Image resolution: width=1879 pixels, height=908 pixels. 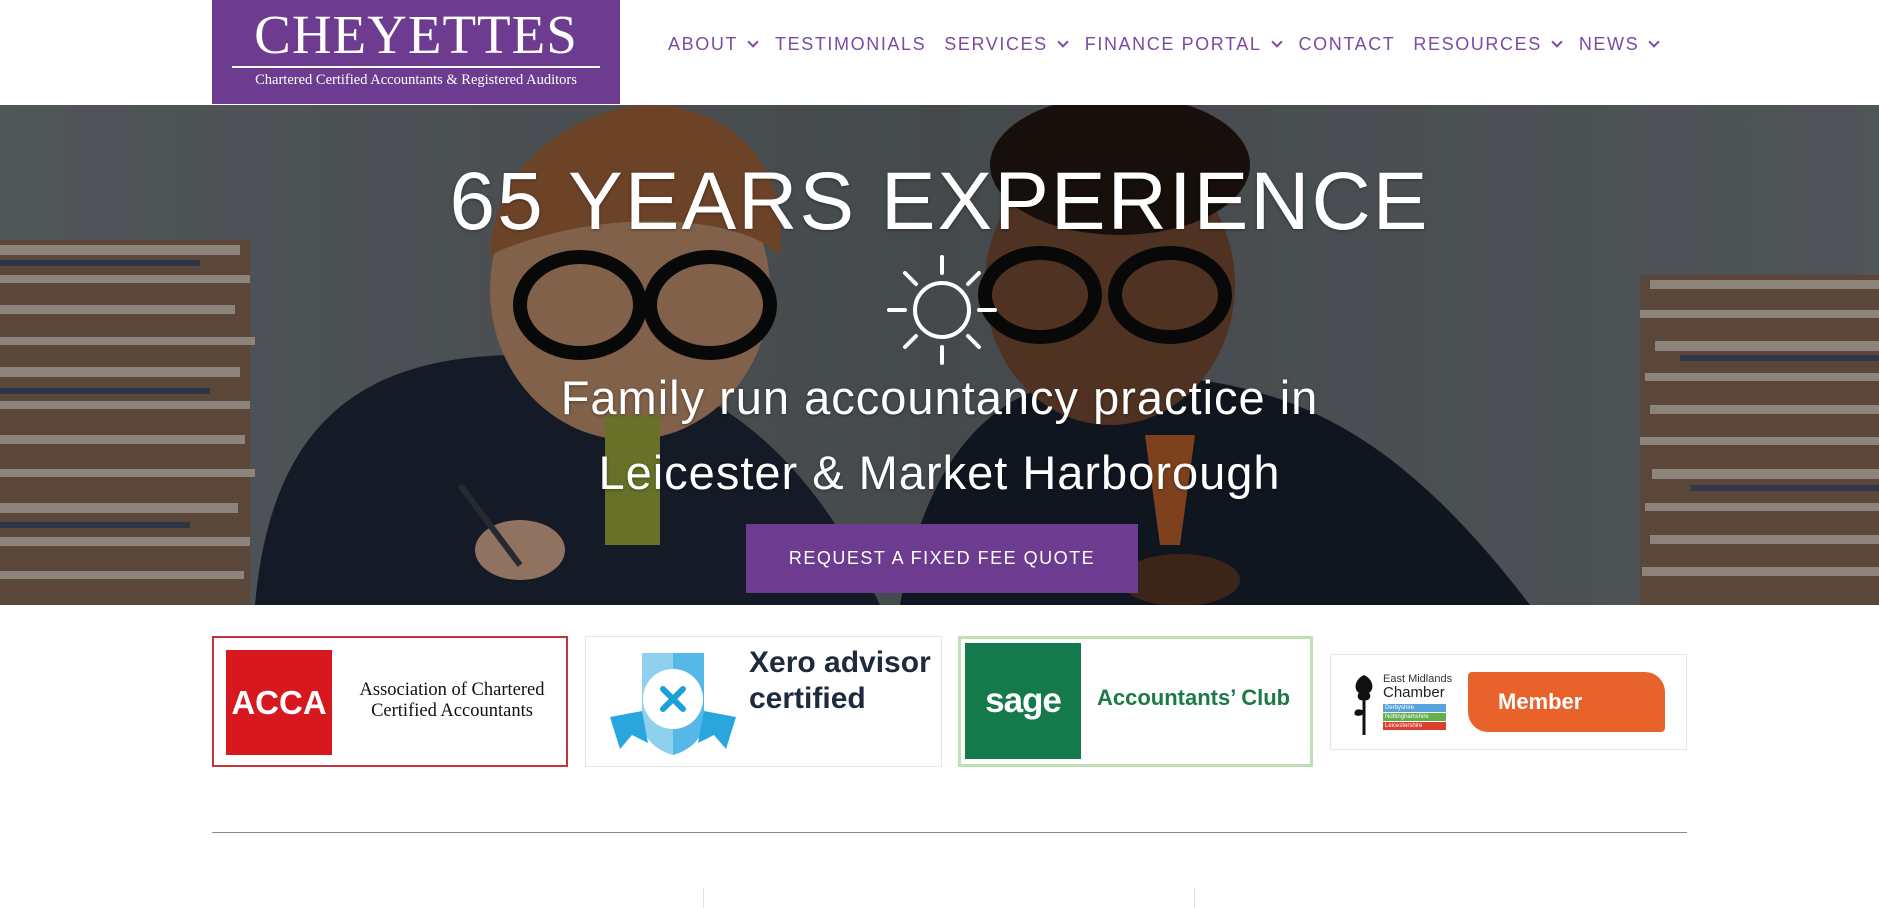 I want to click on sage-badge: sage Accountants’ Club, so click(x=1135, y=701).